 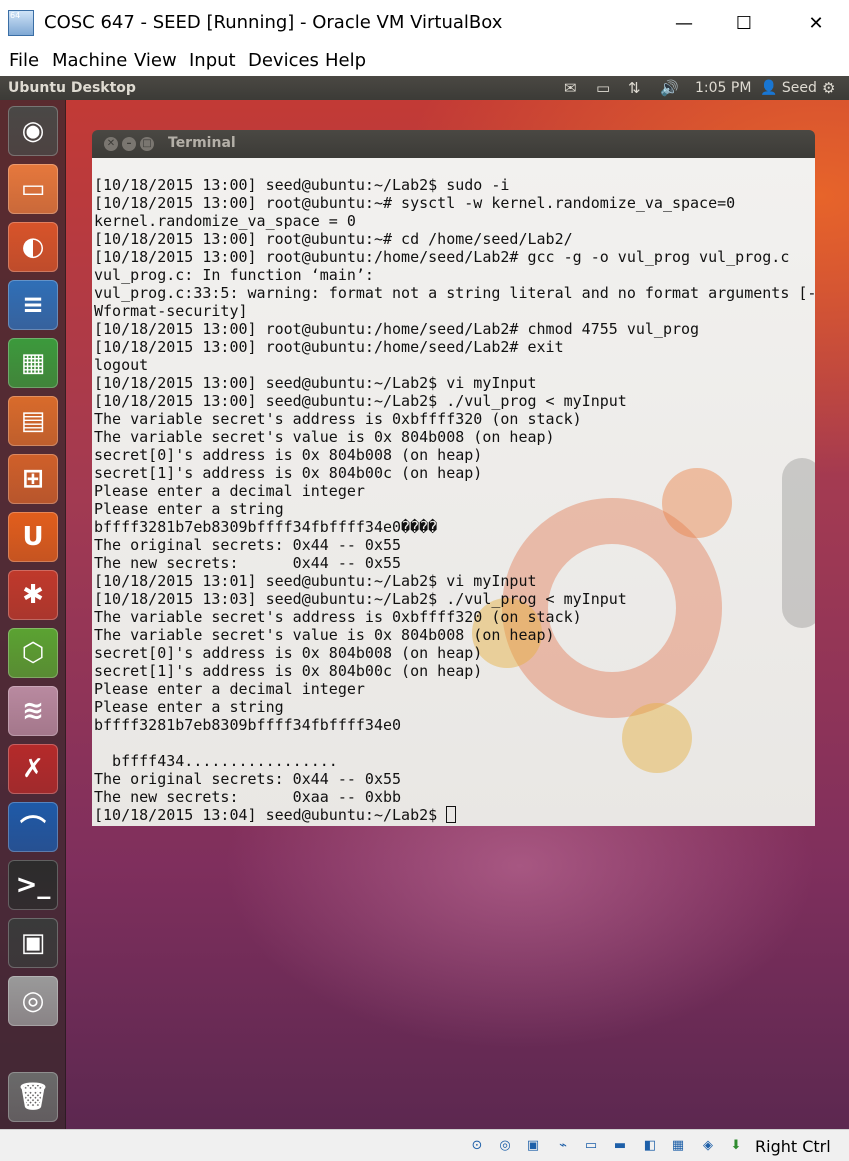 I want to click on keyboard-capture-icon: ⬇, so click(x=736, y=1146).